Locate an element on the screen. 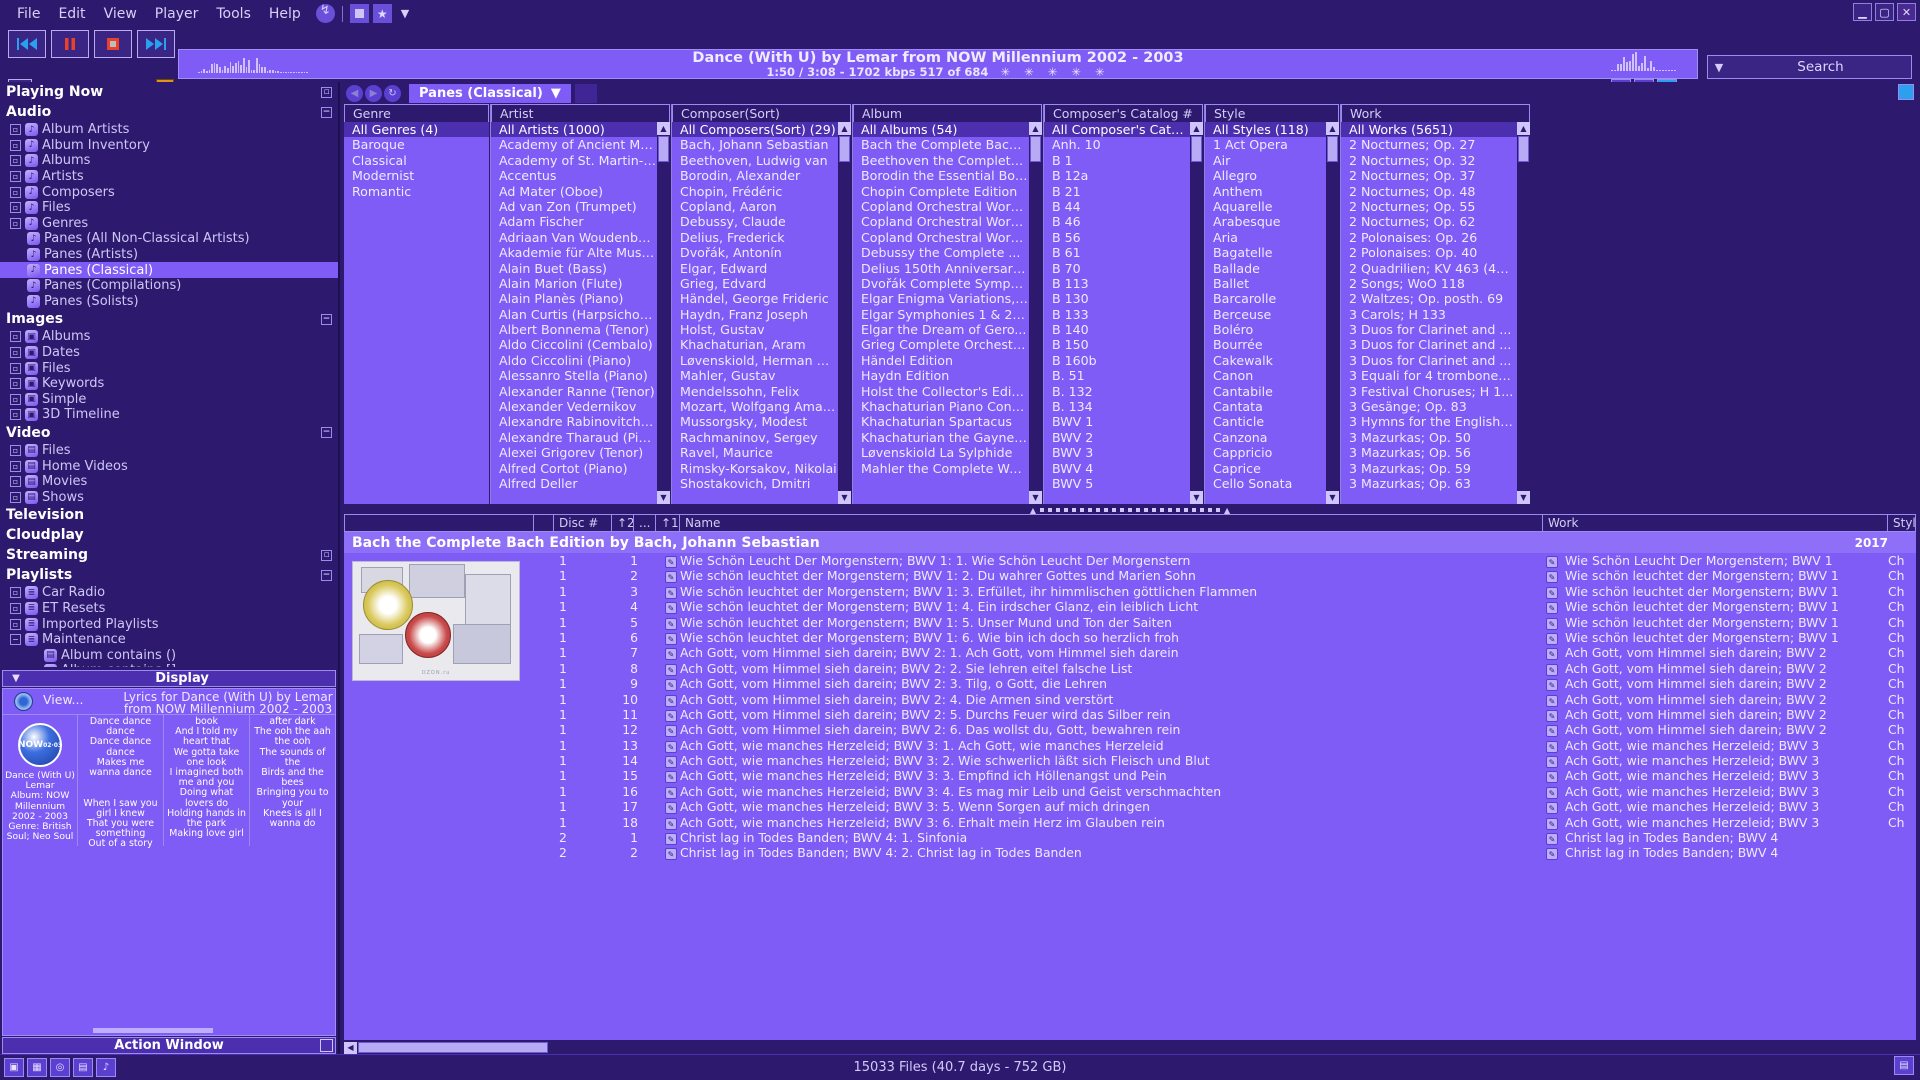  pane-item: B 56 is located at coordinates (1123, 237).